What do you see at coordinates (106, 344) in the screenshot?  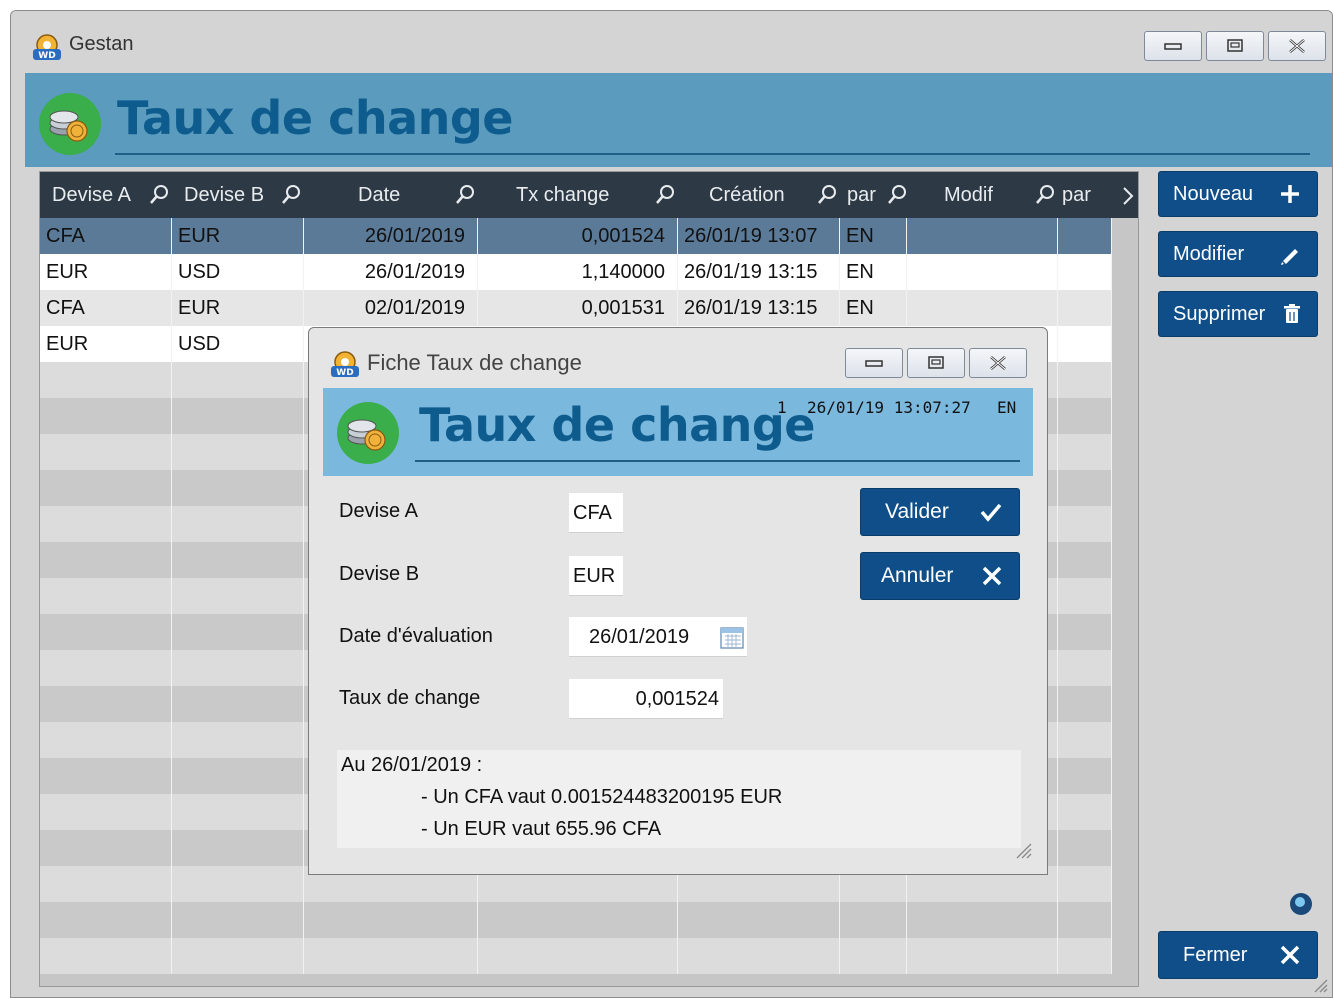 I see `table-cell-devise-a: EUR` at bounding box center [106, 344].